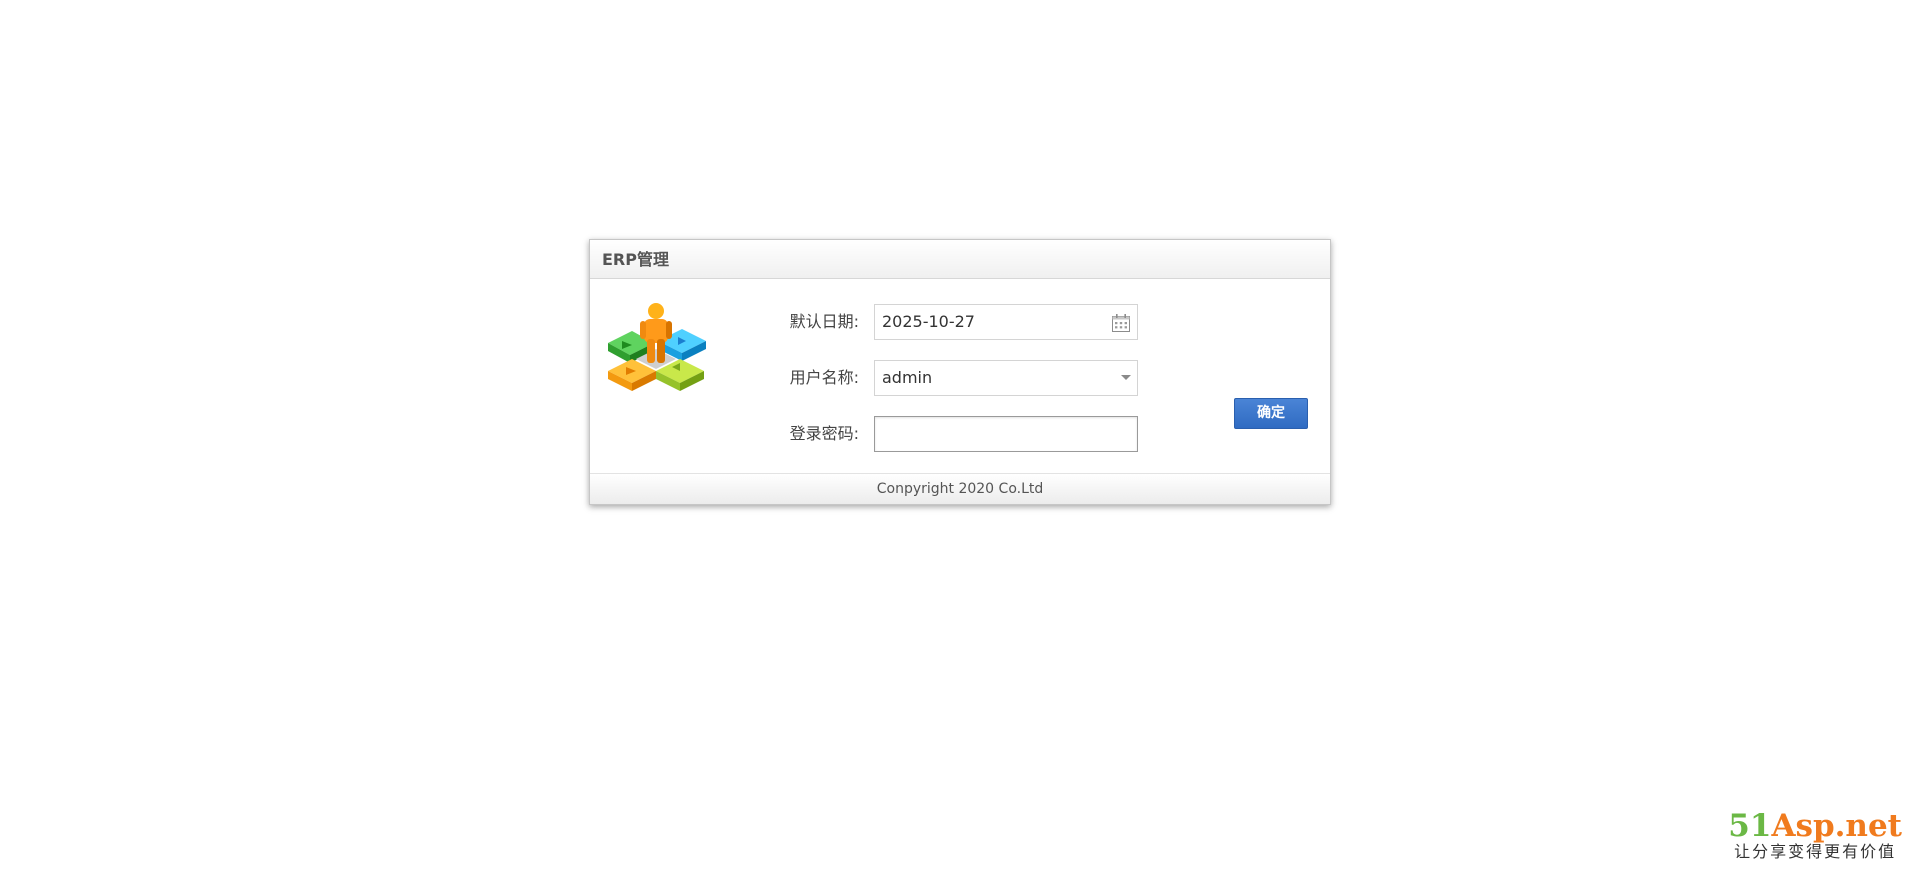 The height and width of the screenshot is (879, 1920). I want to click on password-label: 登录密码:, so click(824, 433).